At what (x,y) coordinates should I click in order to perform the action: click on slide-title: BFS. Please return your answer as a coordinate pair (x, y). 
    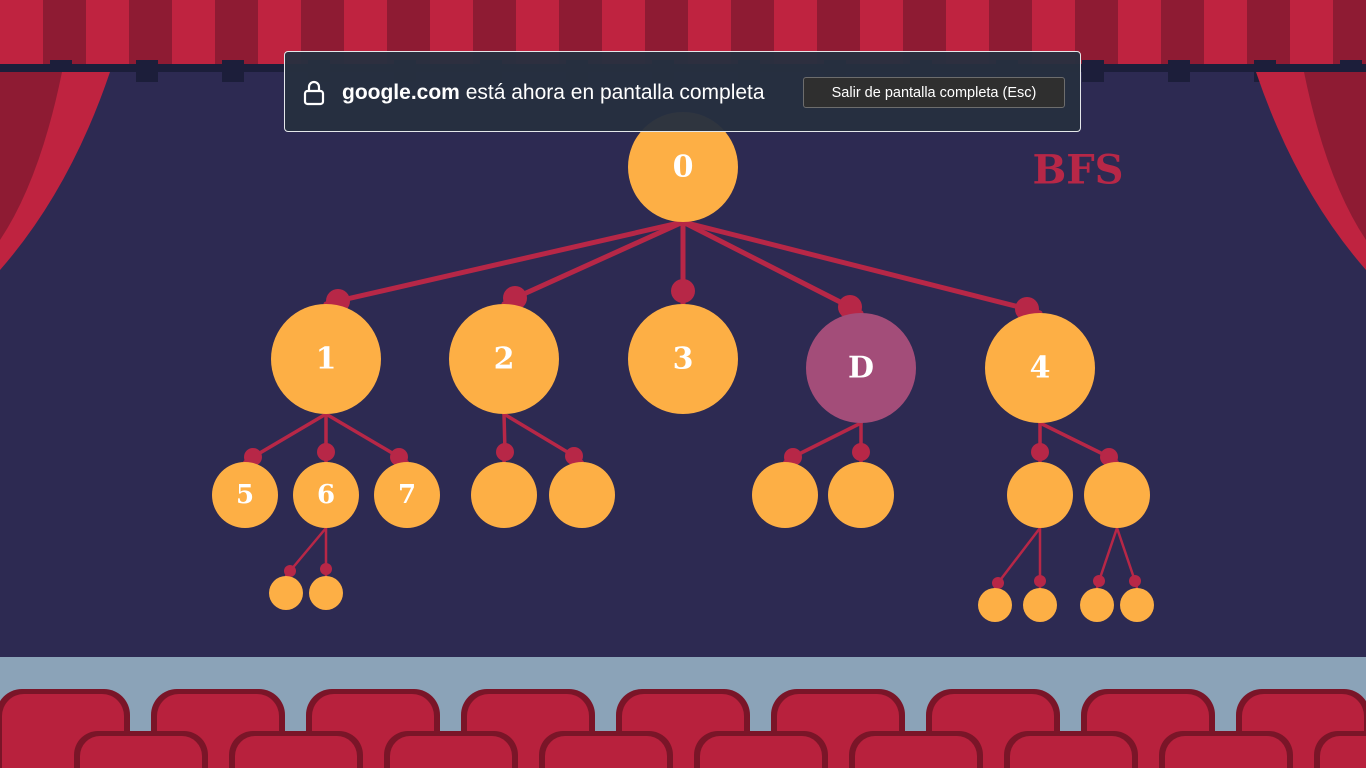
    Looking at the image, I should click on (1077, 170).